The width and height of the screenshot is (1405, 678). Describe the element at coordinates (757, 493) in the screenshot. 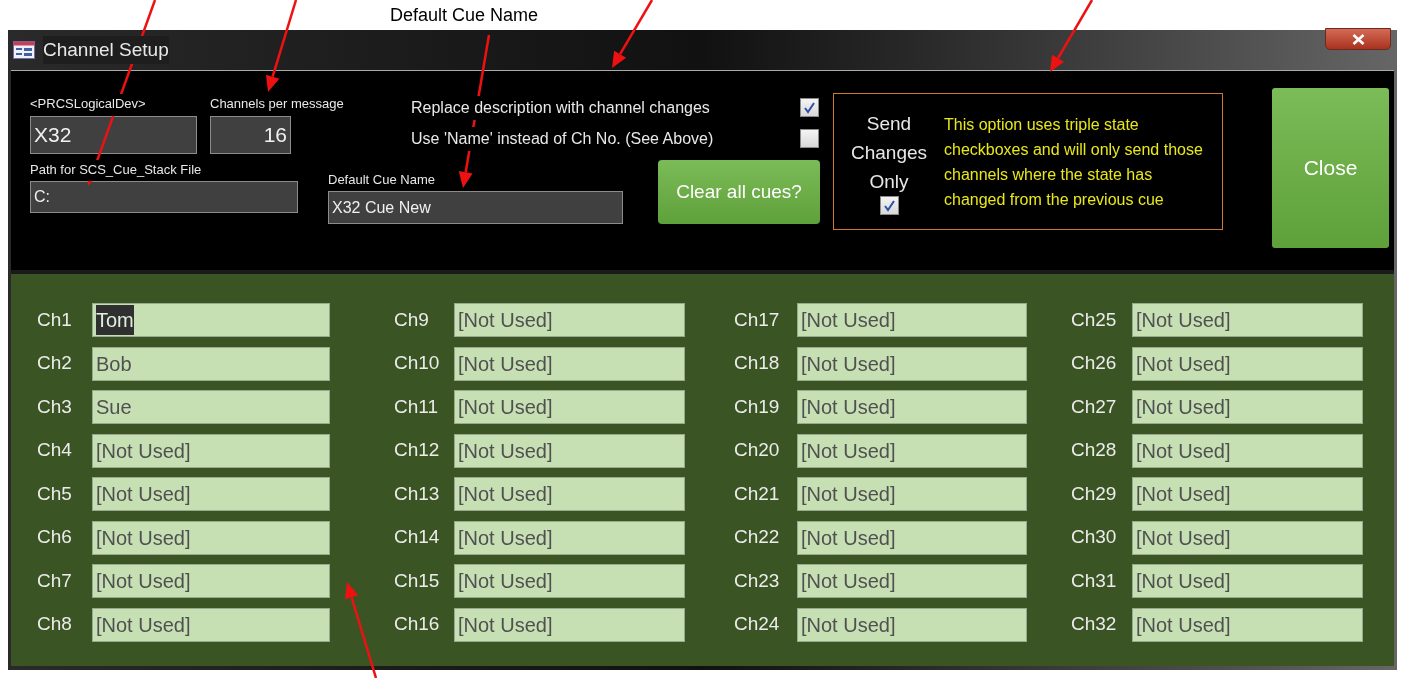

I see `channel-label: Ch21` at that location.